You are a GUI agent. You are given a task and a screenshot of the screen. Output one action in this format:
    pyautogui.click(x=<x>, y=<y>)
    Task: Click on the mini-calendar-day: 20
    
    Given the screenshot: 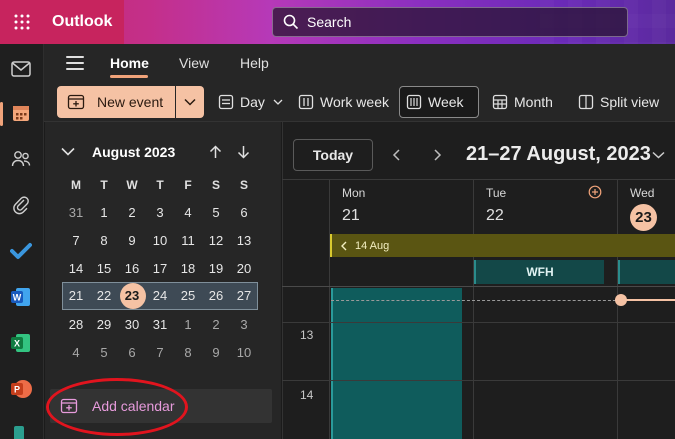 What is the action you would take?
    pyautogui.click(x=244, y=269)
    